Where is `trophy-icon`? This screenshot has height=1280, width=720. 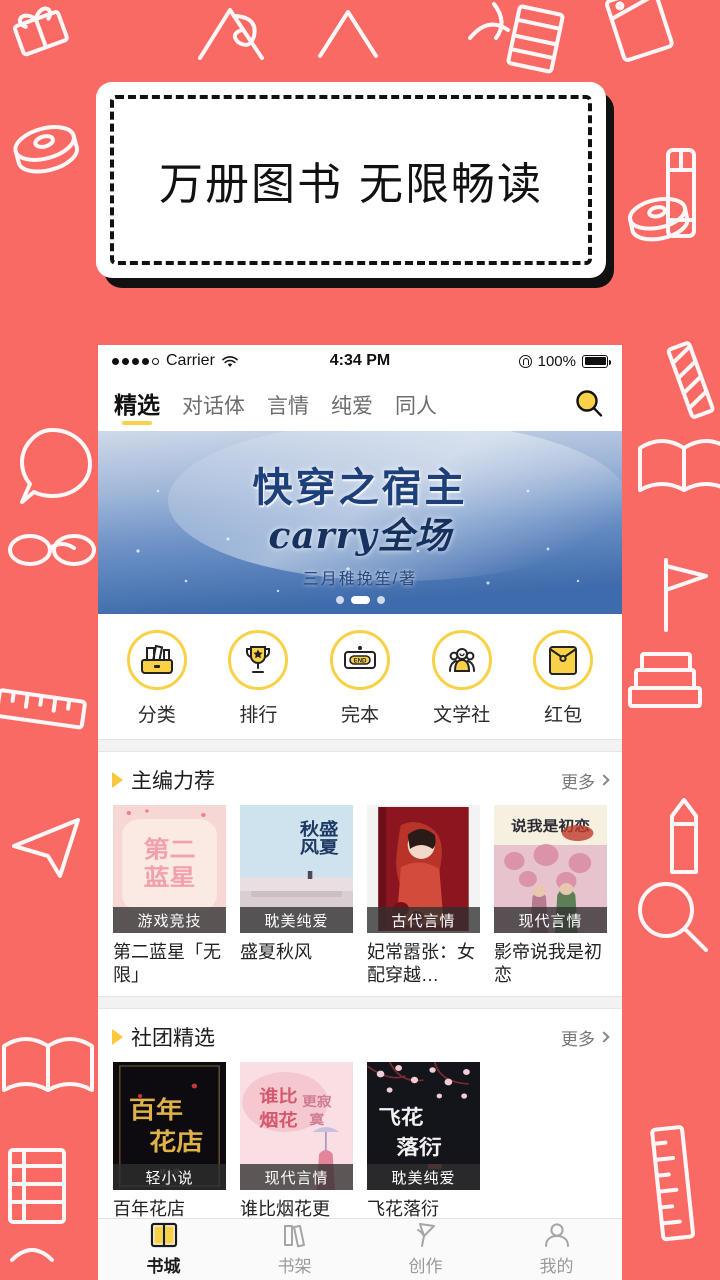
trophy-icon is located at coordinates (258, 660).